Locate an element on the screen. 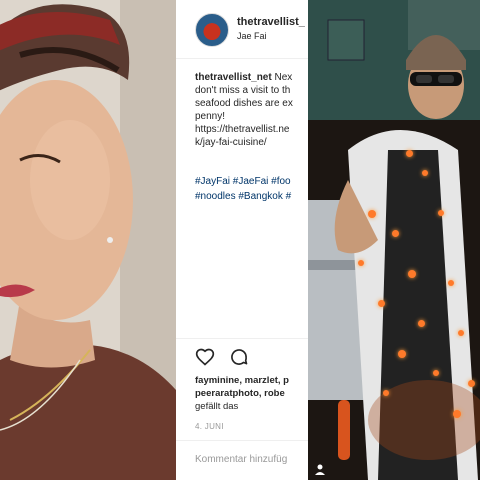 This screenshot has height=480, width=480. avatar is located at coordinates (212, 30).